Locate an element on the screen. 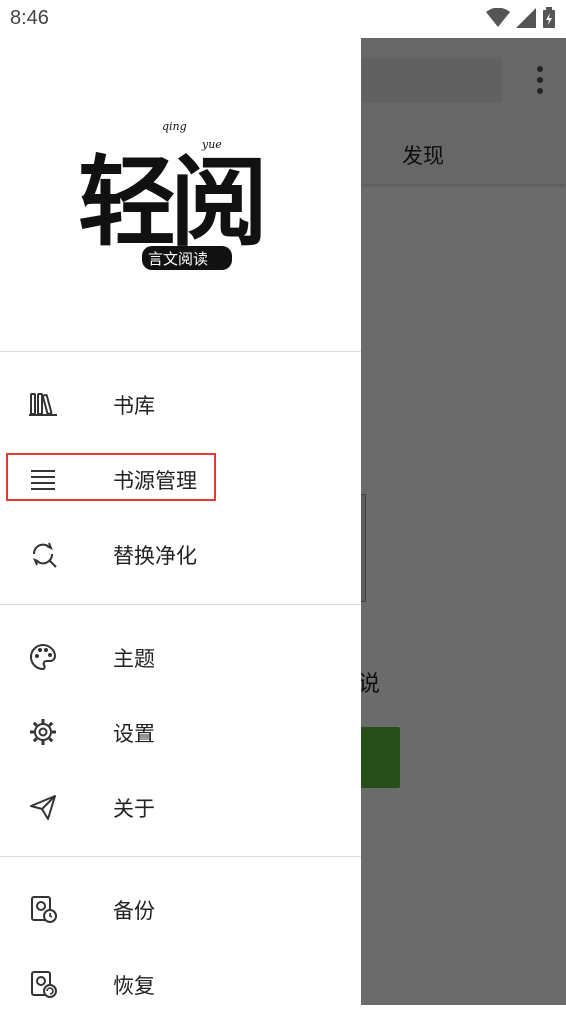 This screenshot has height=1021, width=566. app-logo: qing yue 轻阅 言文阅读 is located at coordinates (173, 195).